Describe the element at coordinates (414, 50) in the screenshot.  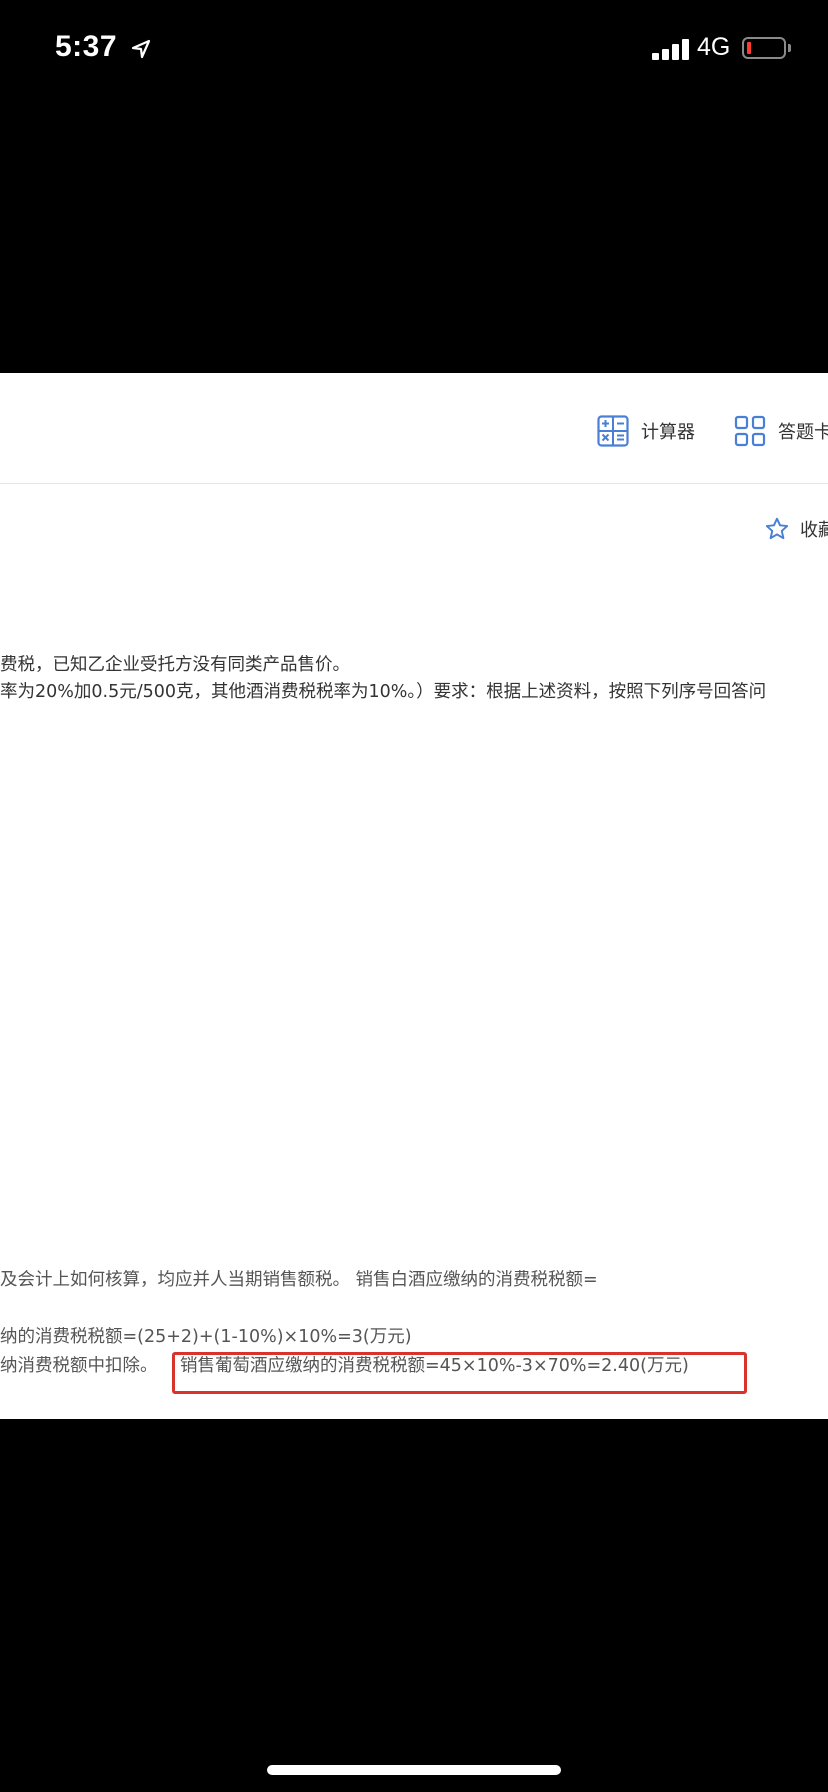
I see `status-bar: 5:37 4G` at that location.